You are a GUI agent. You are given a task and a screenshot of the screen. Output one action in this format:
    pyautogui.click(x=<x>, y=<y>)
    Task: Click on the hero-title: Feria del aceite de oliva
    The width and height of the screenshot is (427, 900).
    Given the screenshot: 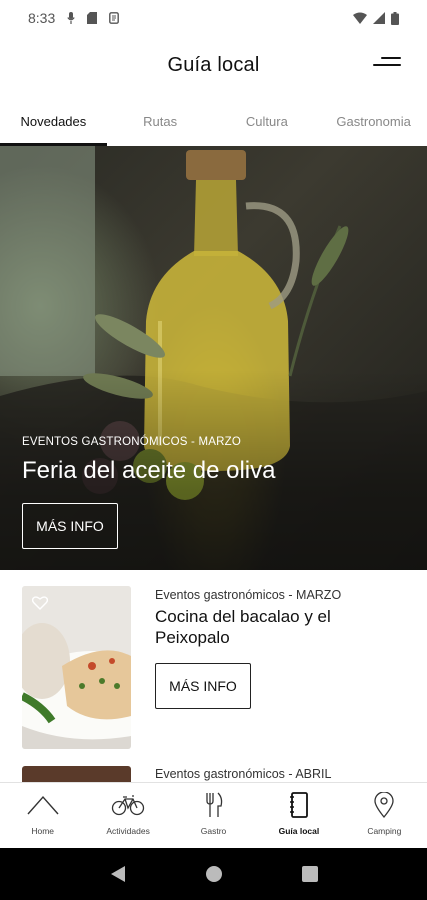 What is the action you would take?
    pyautogui.click(x=149, y=470)
    